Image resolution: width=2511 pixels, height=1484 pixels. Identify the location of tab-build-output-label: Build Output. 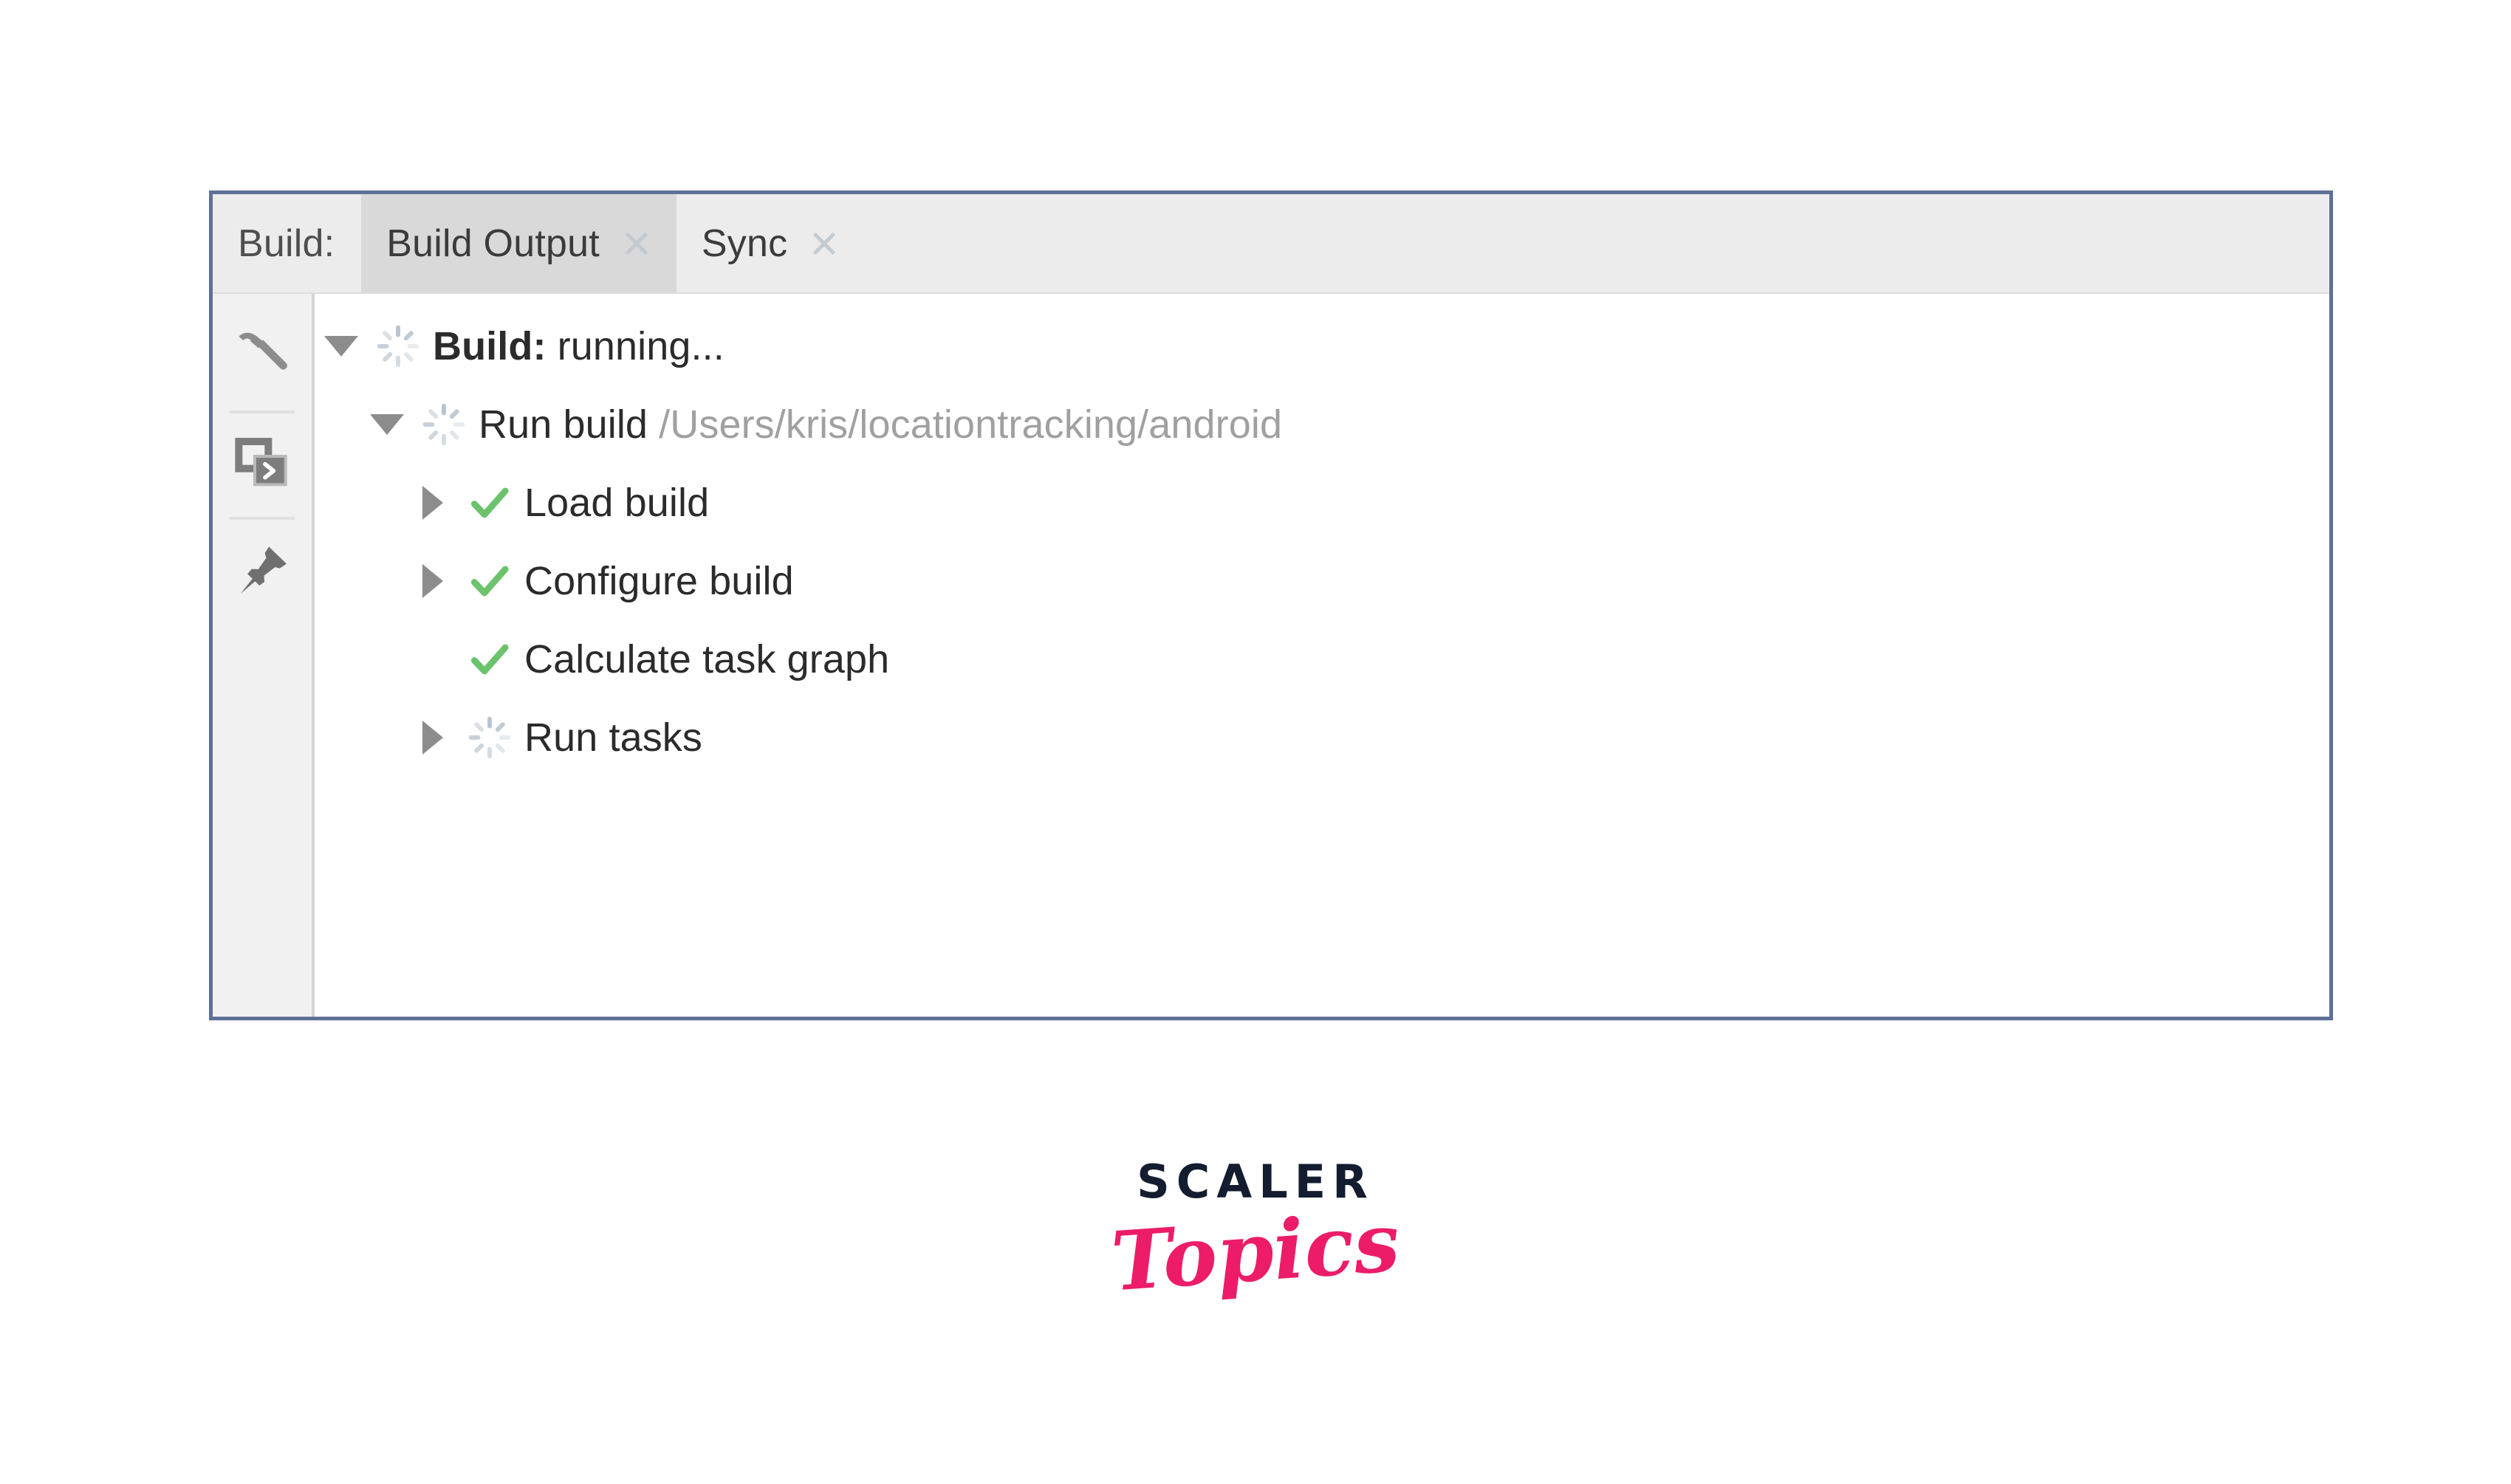
(493, 243).